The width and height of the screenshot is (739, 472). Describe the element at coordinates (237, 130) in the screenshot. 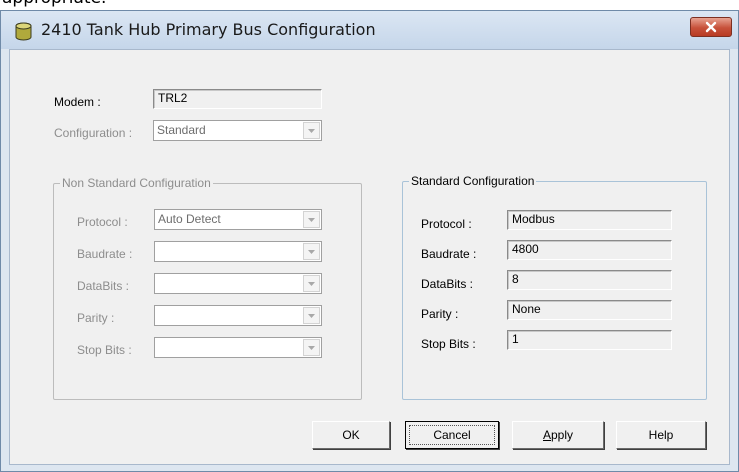

I see `configuration-select: Standard` at that location.